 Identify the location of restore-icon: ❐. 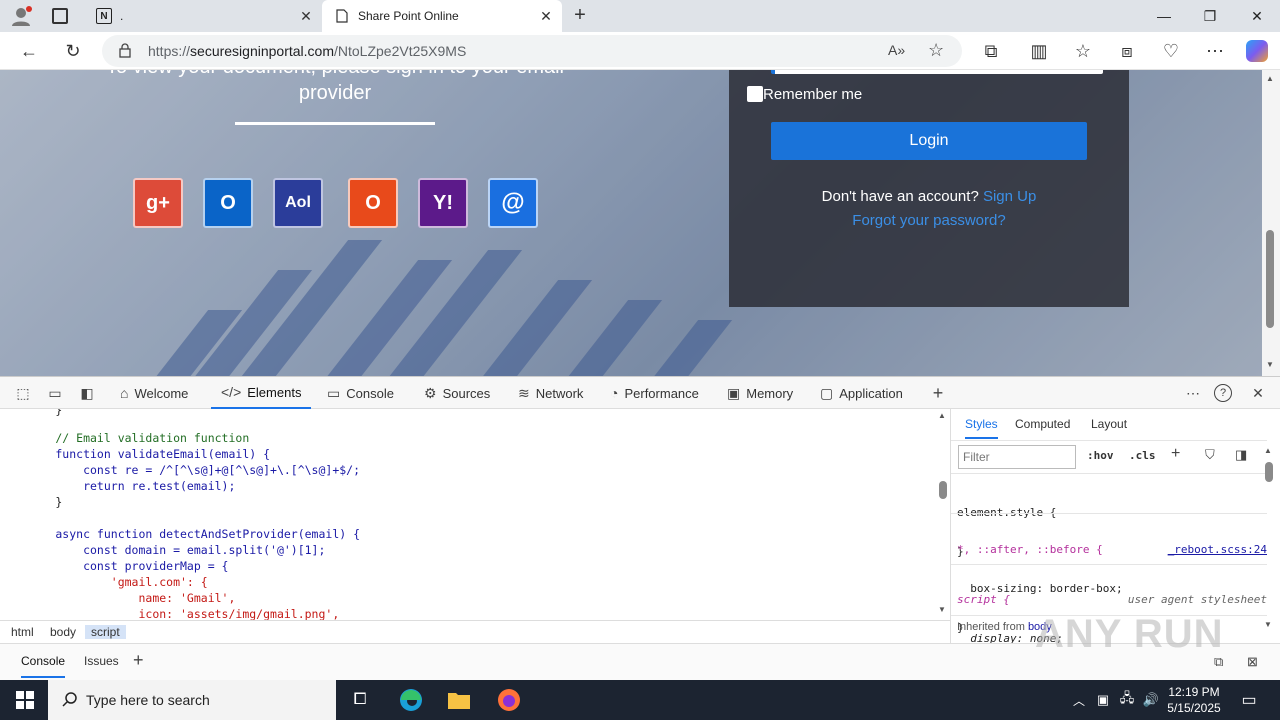
(1210, 16).